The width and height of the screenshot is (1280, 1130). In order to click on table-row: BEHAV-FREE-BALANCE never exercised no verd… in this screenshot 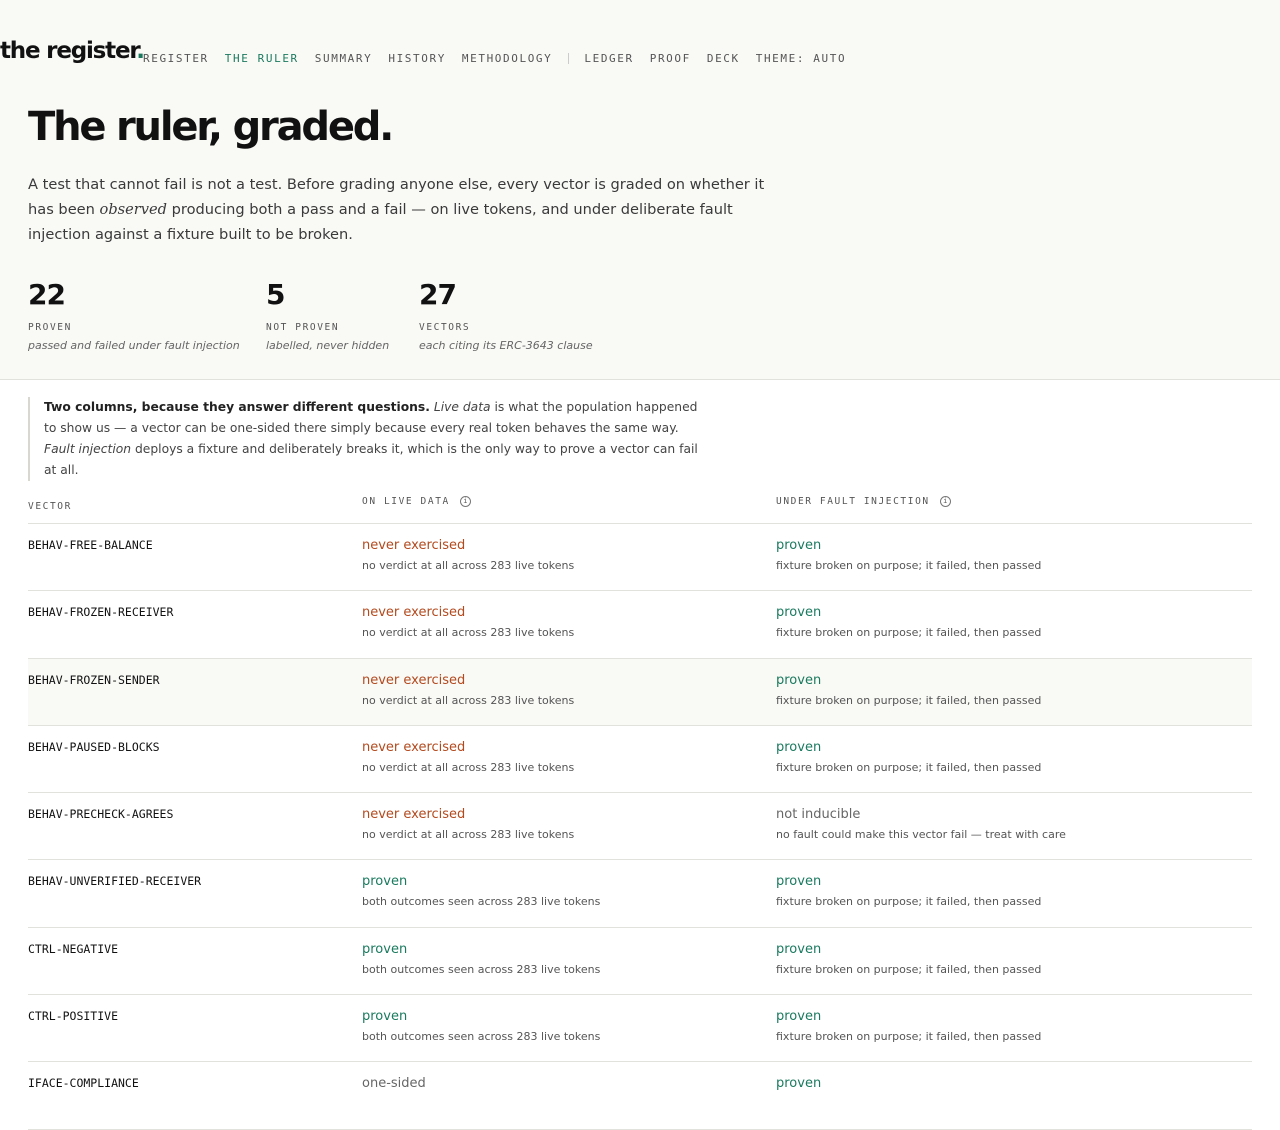, I will do `click(640, 558)`.